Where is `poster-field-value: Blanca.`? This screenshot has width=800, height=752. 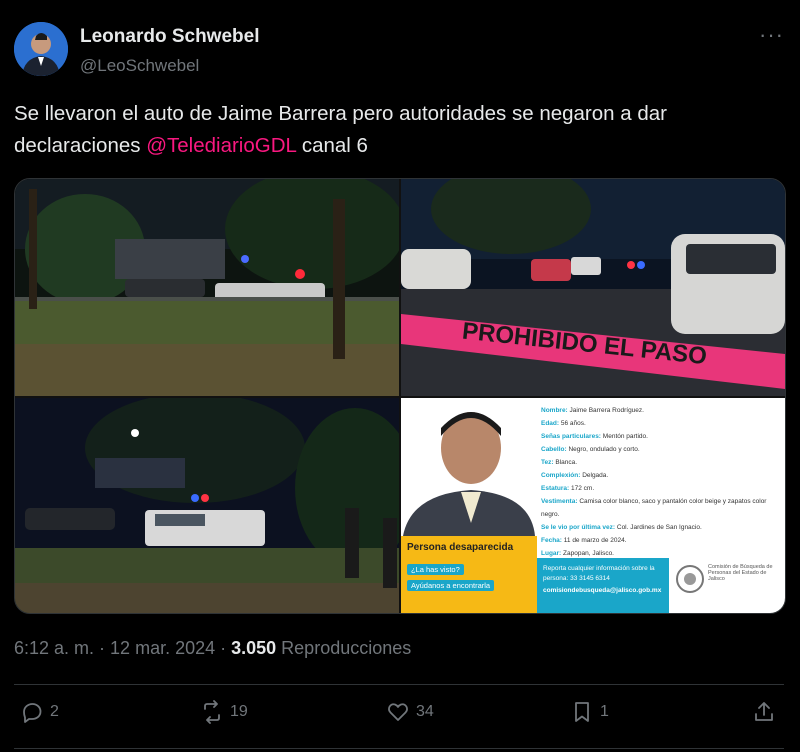 poster-field-value: Blanca. is located at coordinates (566, 462).